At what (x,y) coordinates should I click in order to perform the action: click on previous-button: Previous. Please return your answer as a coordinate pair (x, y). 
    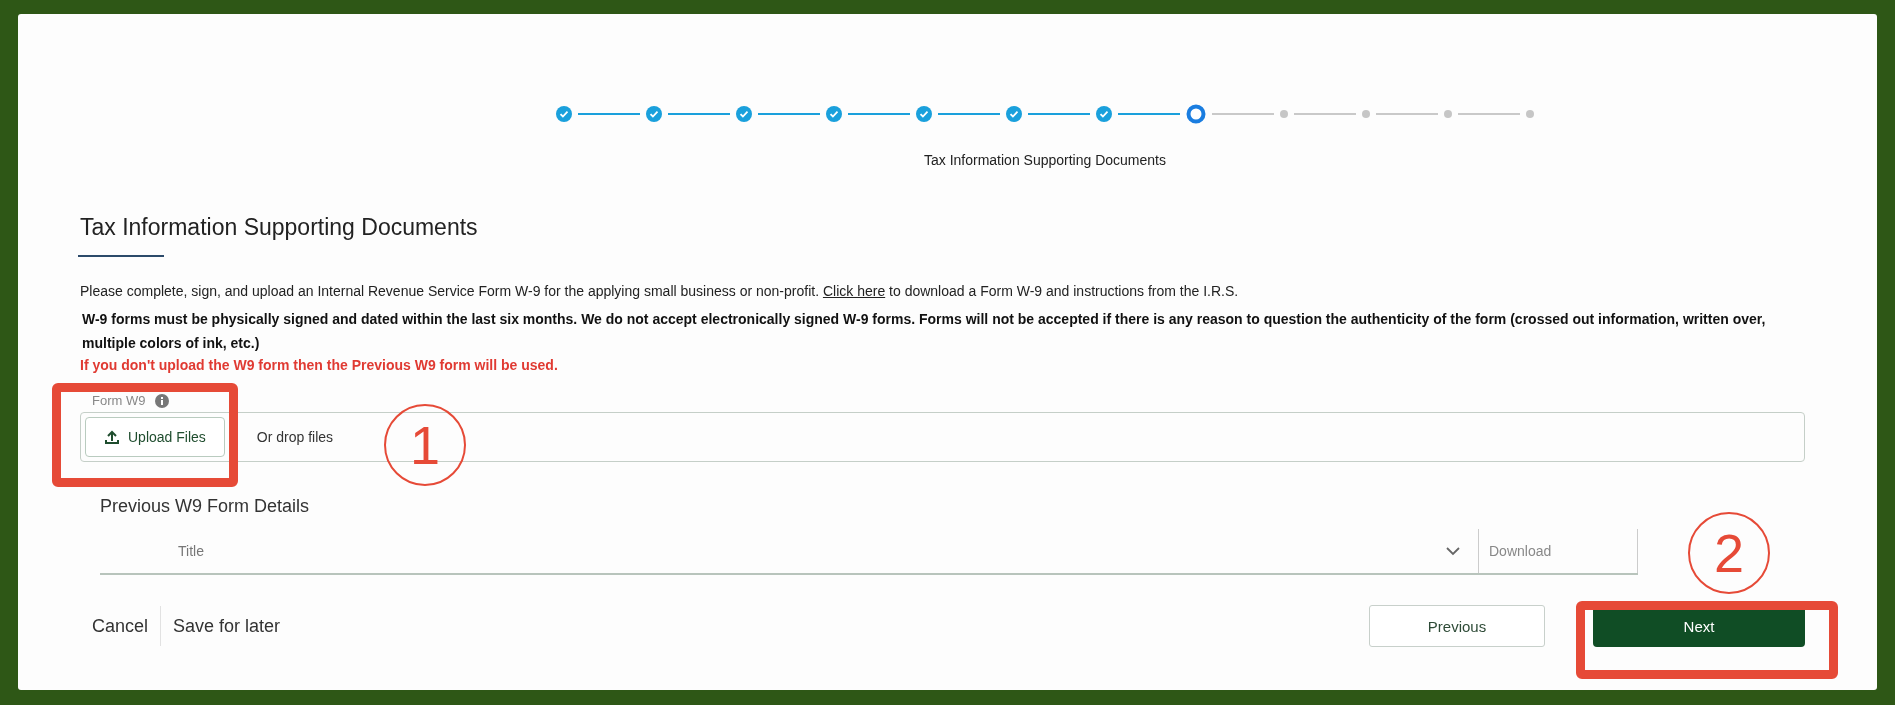
    Looking at the image, I should click on (1457, 626).